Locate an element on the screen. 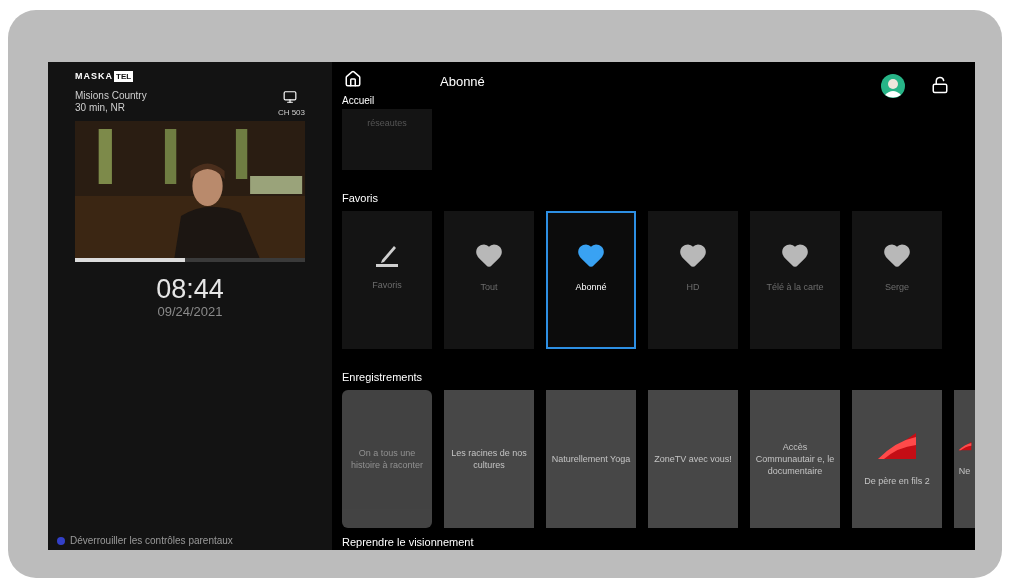 The height and width of the screenshot is (582, 1010). tile-label: Tout is located at coordinates (489, 287).